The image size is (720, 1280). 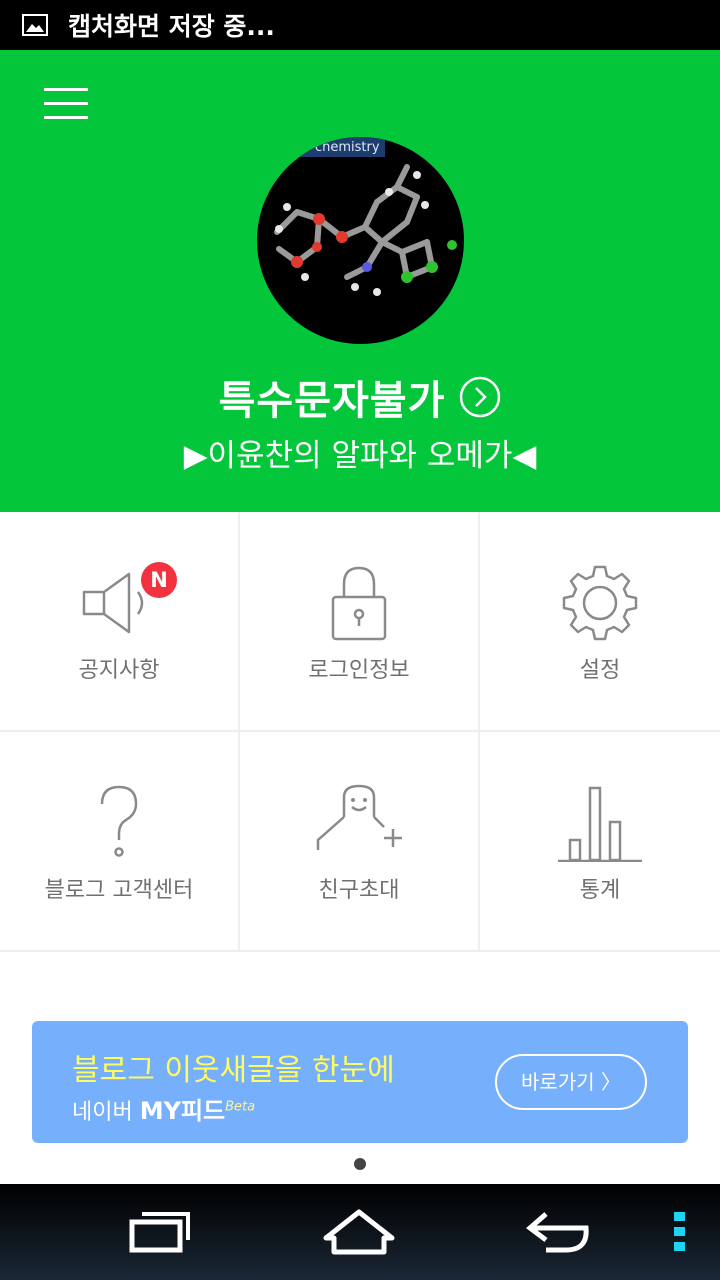 I want to click on bar-chart-icon, so click(x=600, y=824).